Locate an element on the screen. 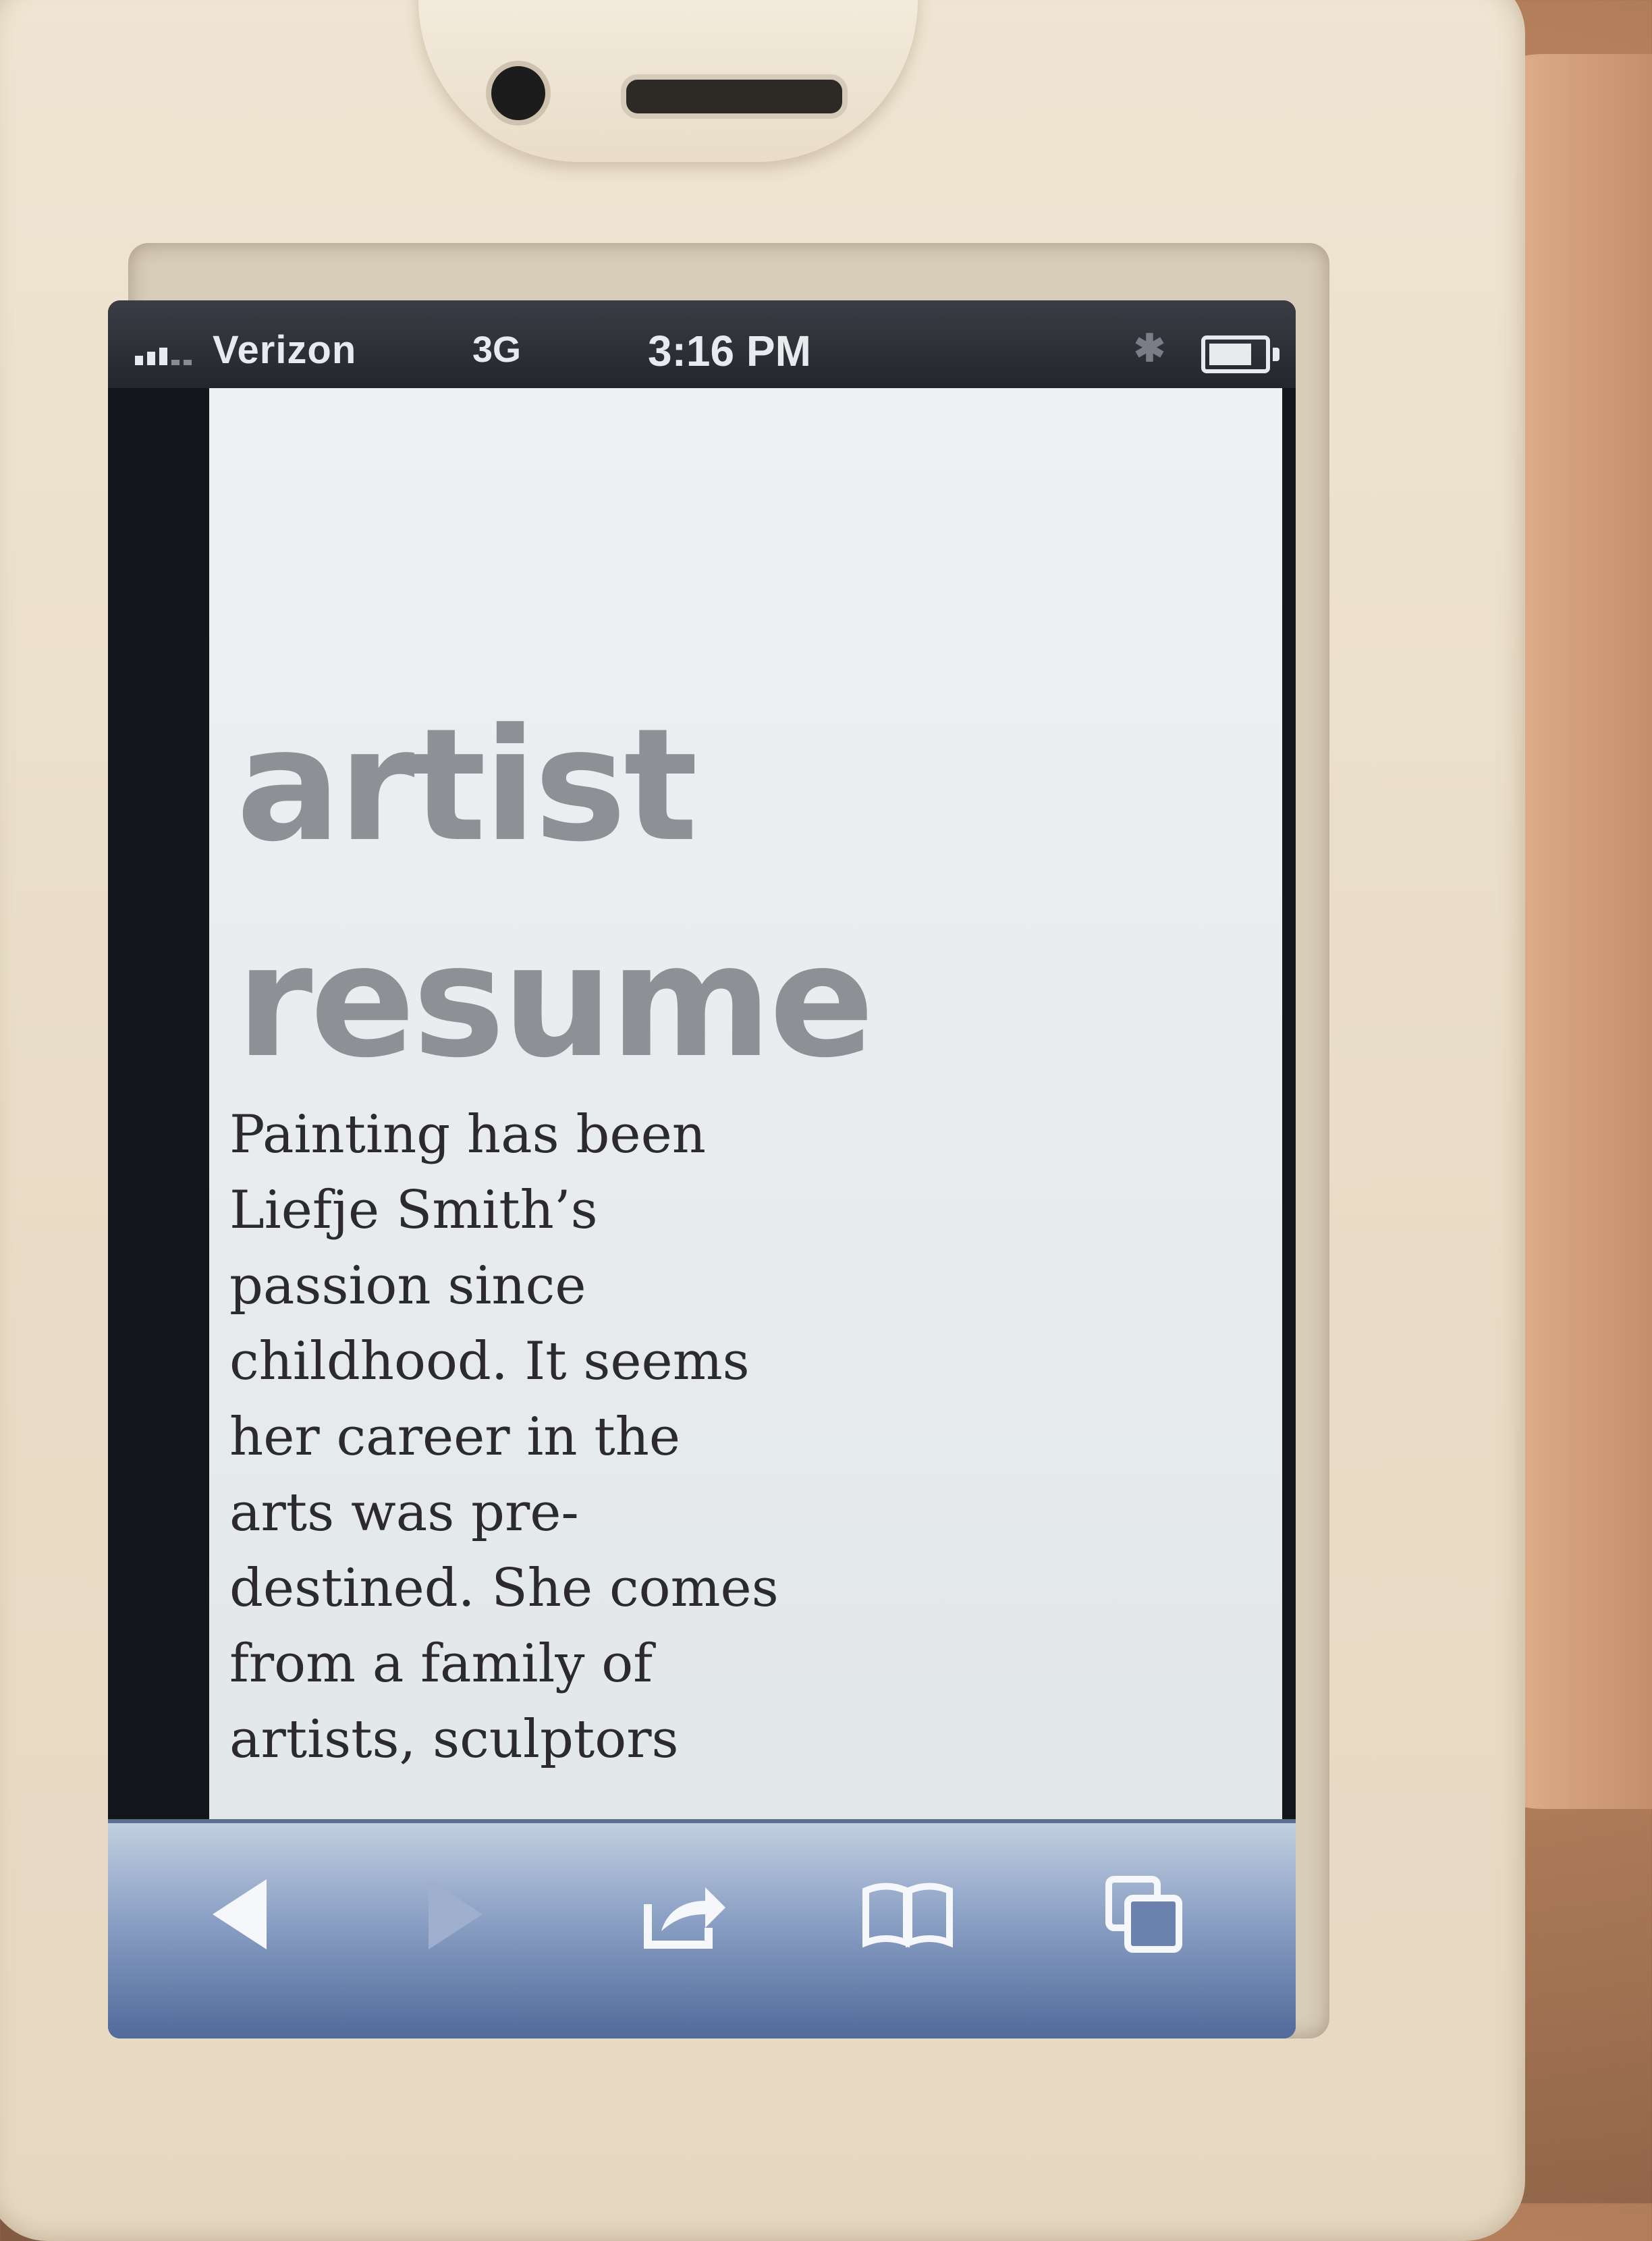 This screenshot has width=1652, height=2241. network-type: 3G is located at coordinates (497, 349).